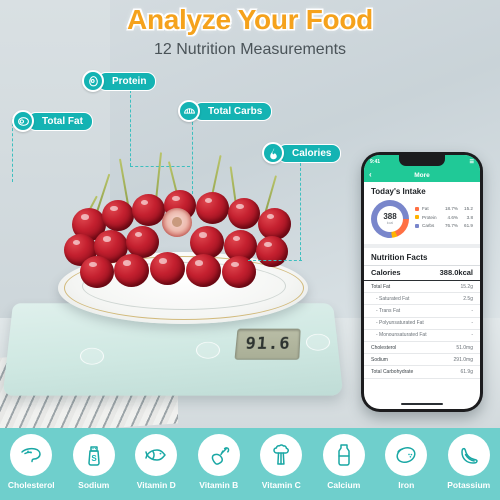 Image resolution: width=500 pixels, height=500 pixels. I want to click on cherry-halved, so click(177, 222).